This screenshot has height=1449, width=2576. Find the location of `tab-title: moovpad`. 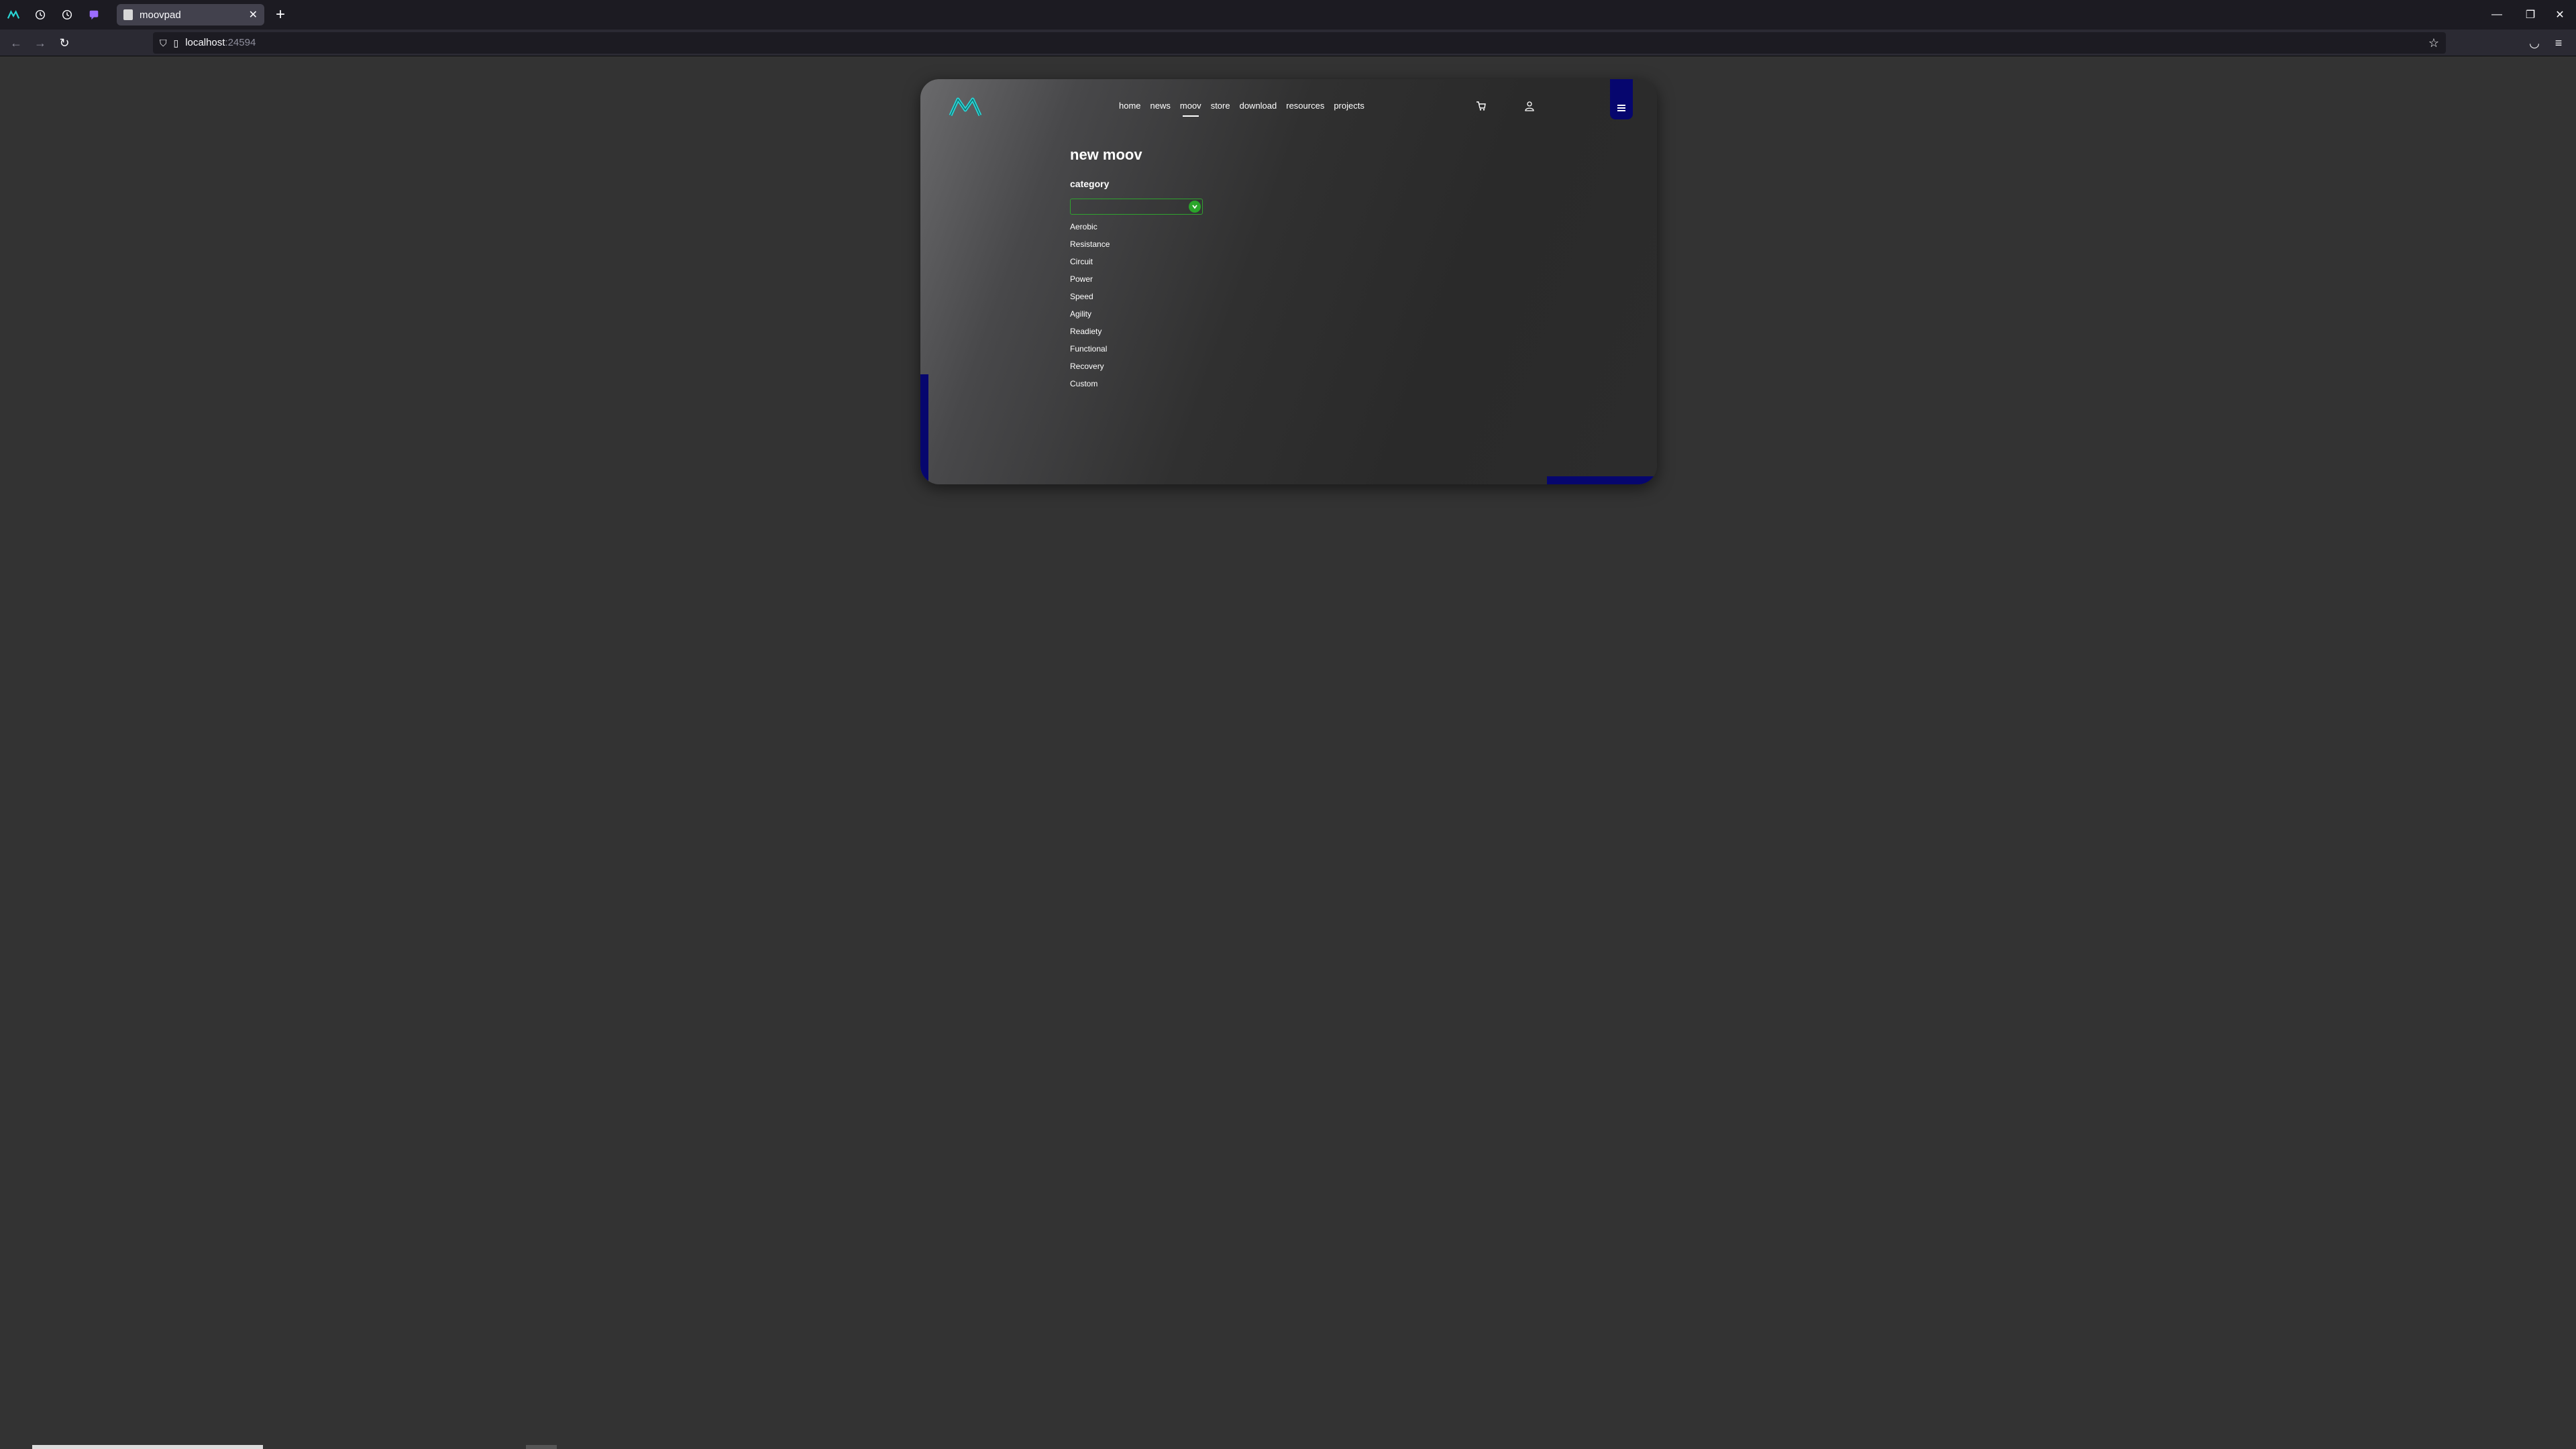

tab-title: moovpad is located at coordinates (160, 15).